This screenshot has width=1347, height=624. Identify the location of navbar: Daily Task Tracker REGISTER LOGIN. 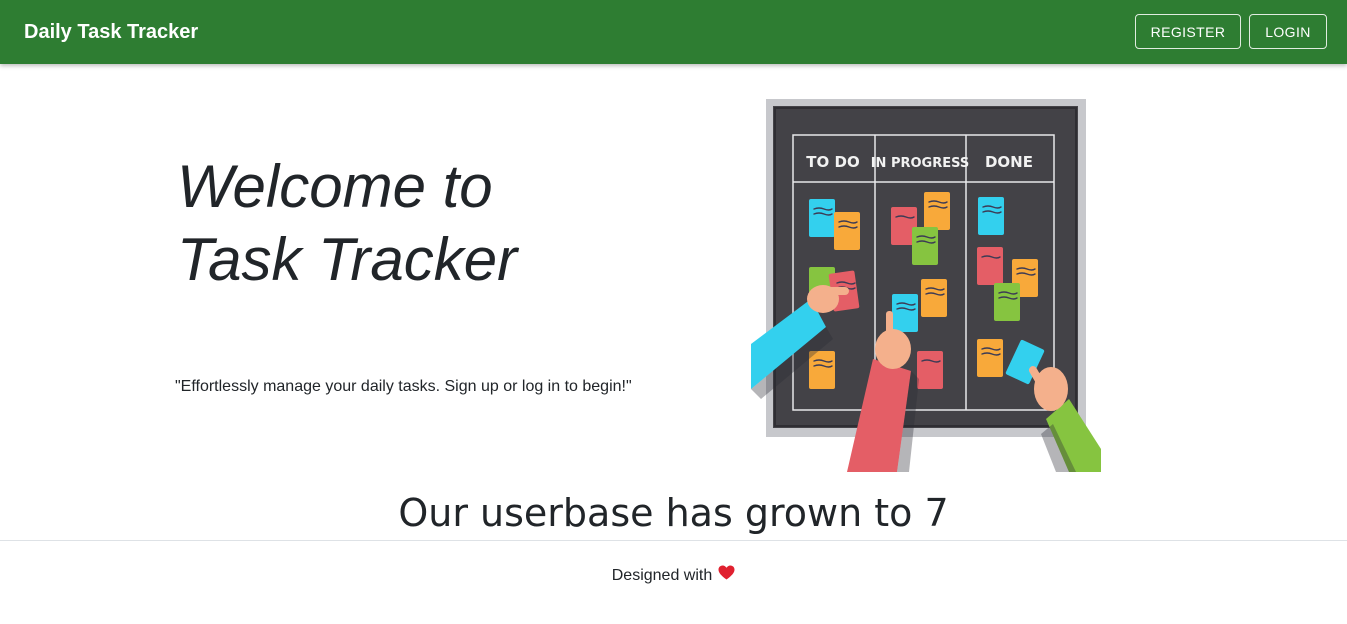
(673, 32).